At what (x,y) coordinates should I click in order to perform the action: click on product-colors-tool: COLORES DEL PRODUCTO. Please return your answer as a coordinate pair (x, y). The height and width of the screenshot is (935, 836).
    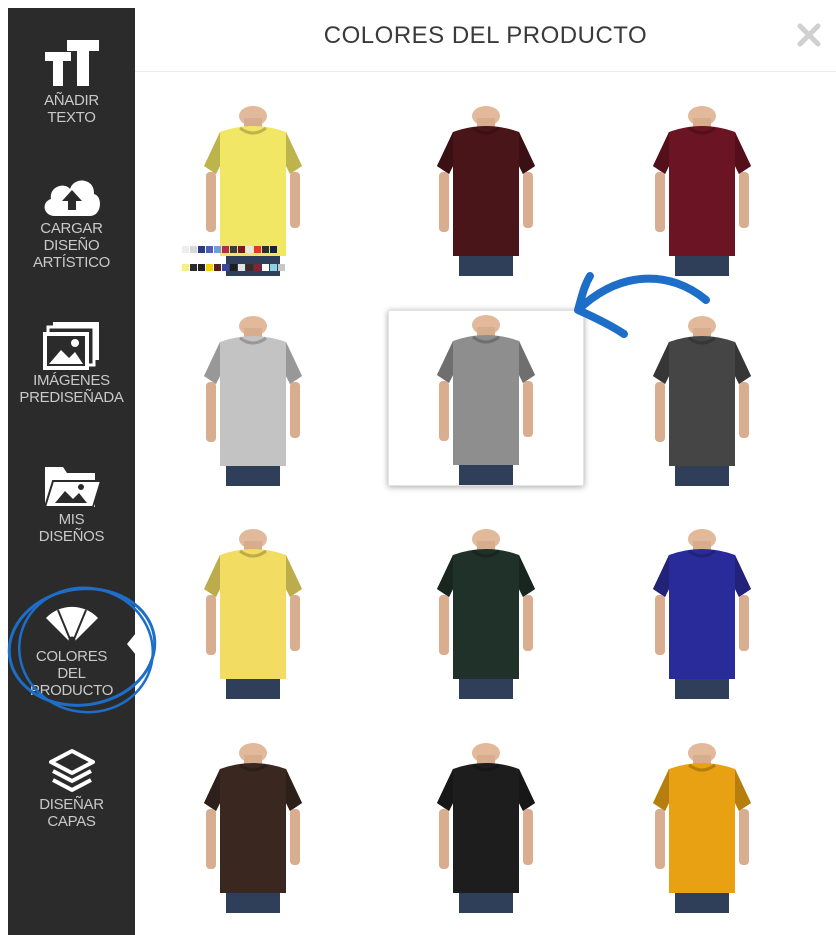
    Looking at the image, I should click on (71, 651).